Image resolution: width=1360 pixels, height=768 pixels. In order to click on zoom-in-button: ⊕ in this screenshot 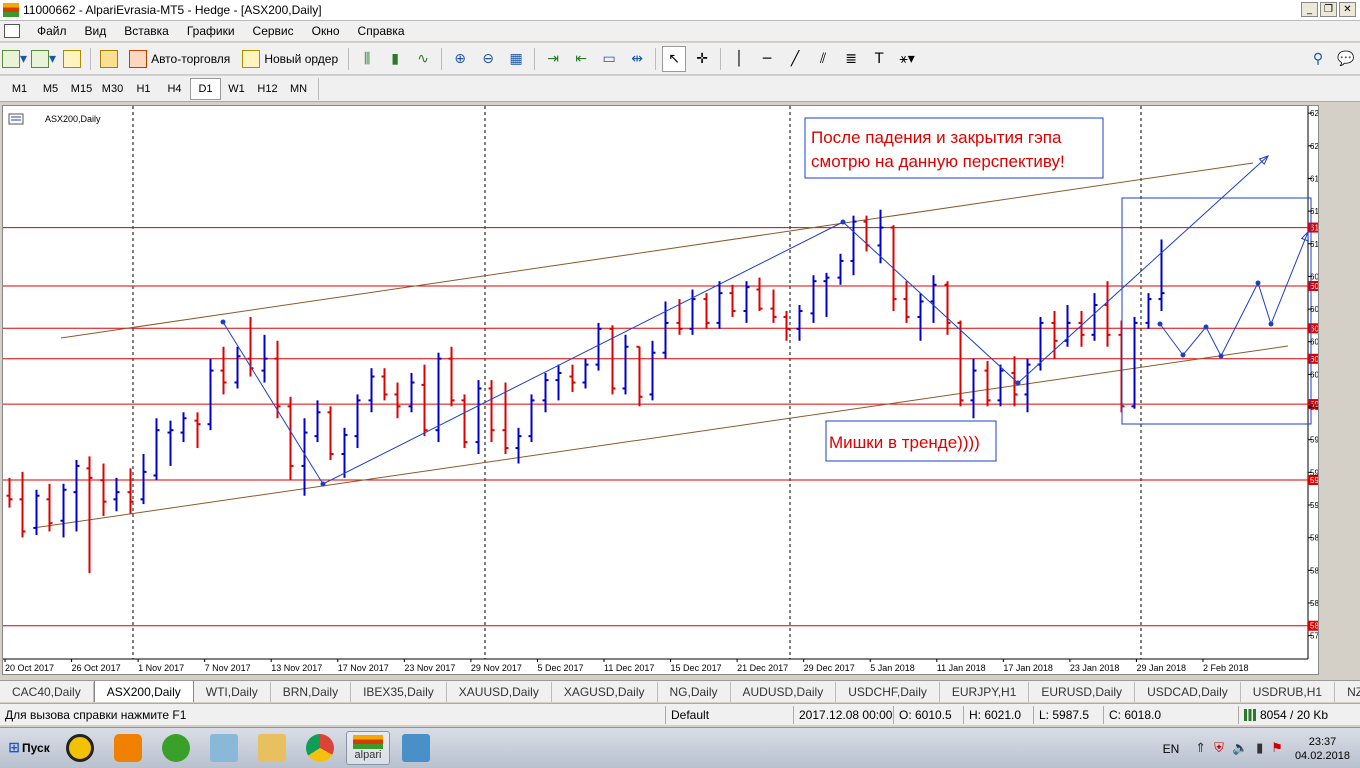, I will do `click(460, 59)`.